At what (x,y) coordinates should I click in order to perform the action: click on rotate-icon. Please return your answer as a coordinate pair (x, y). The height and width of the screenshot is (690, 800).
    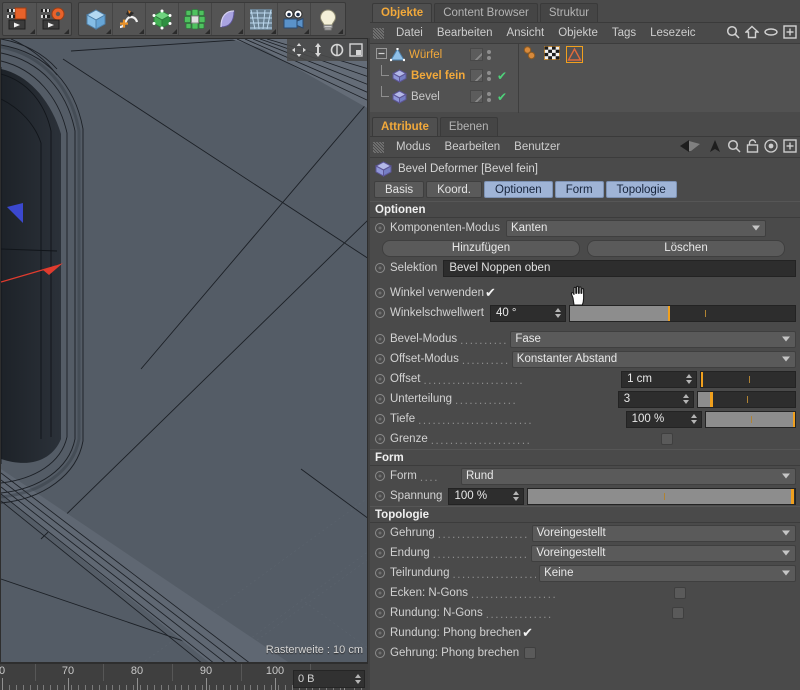
    Looking at the image, I should click on (336, 50).